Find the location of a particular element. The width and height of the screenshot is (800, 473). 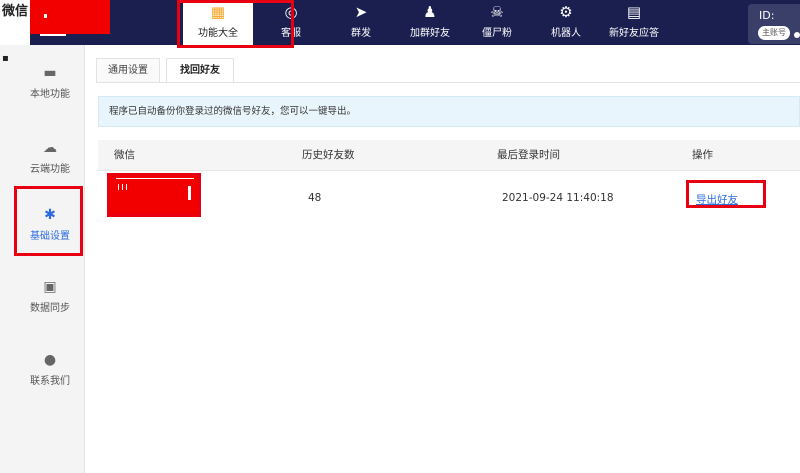

info-notice: 程序已自动备份你登录过的微信号好友，您可以一键导出。 is located at coordinates (449, 111).